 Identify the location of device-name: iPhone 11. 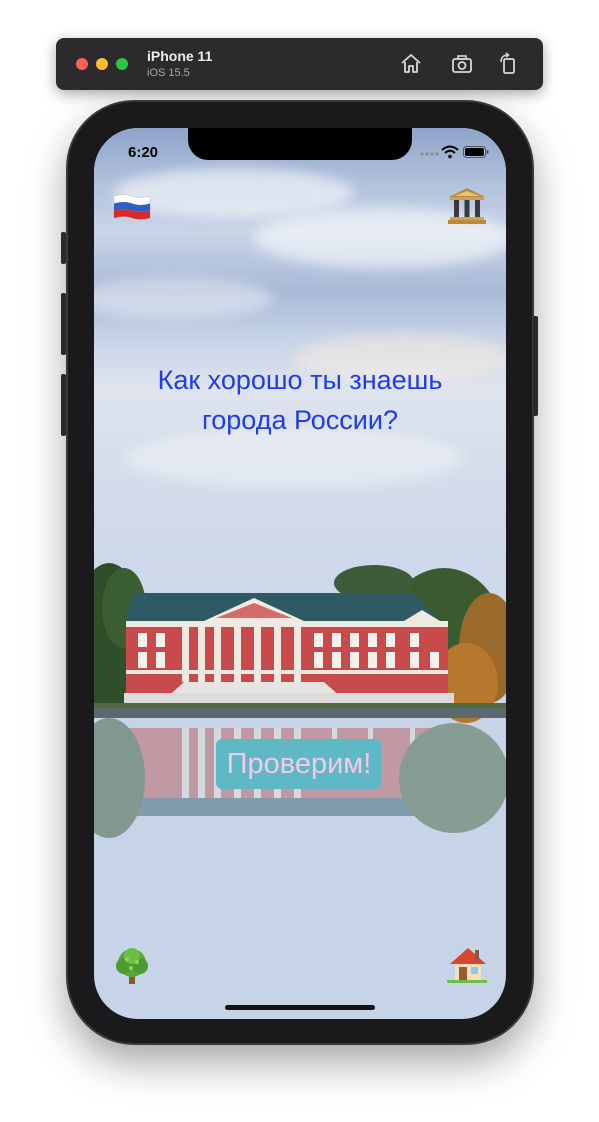
(180, 56).